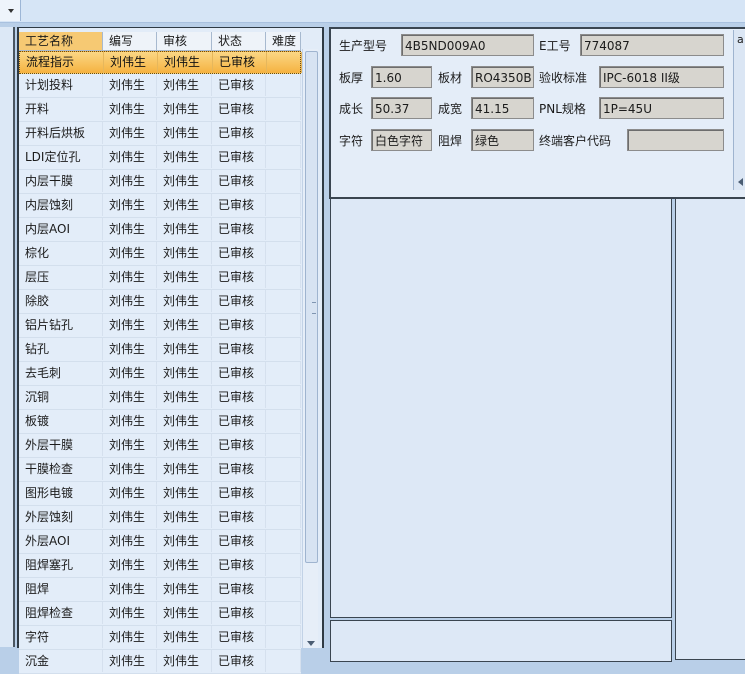  I want to click on table-row: 钻孔 刘伟生 刘伟生 已审核, so click(160, 350).